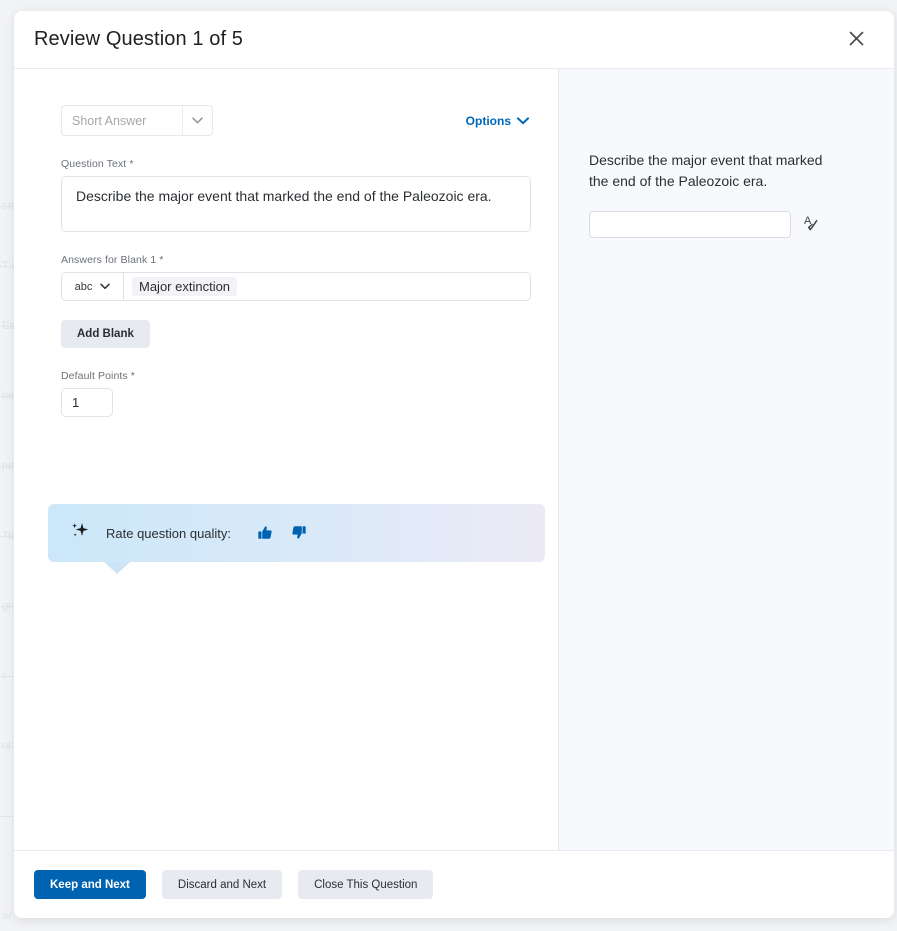 The width and height of the screenshot is (897, 931). I want to click on keep-and-next-button: Keep and Next, so click(90, 884).